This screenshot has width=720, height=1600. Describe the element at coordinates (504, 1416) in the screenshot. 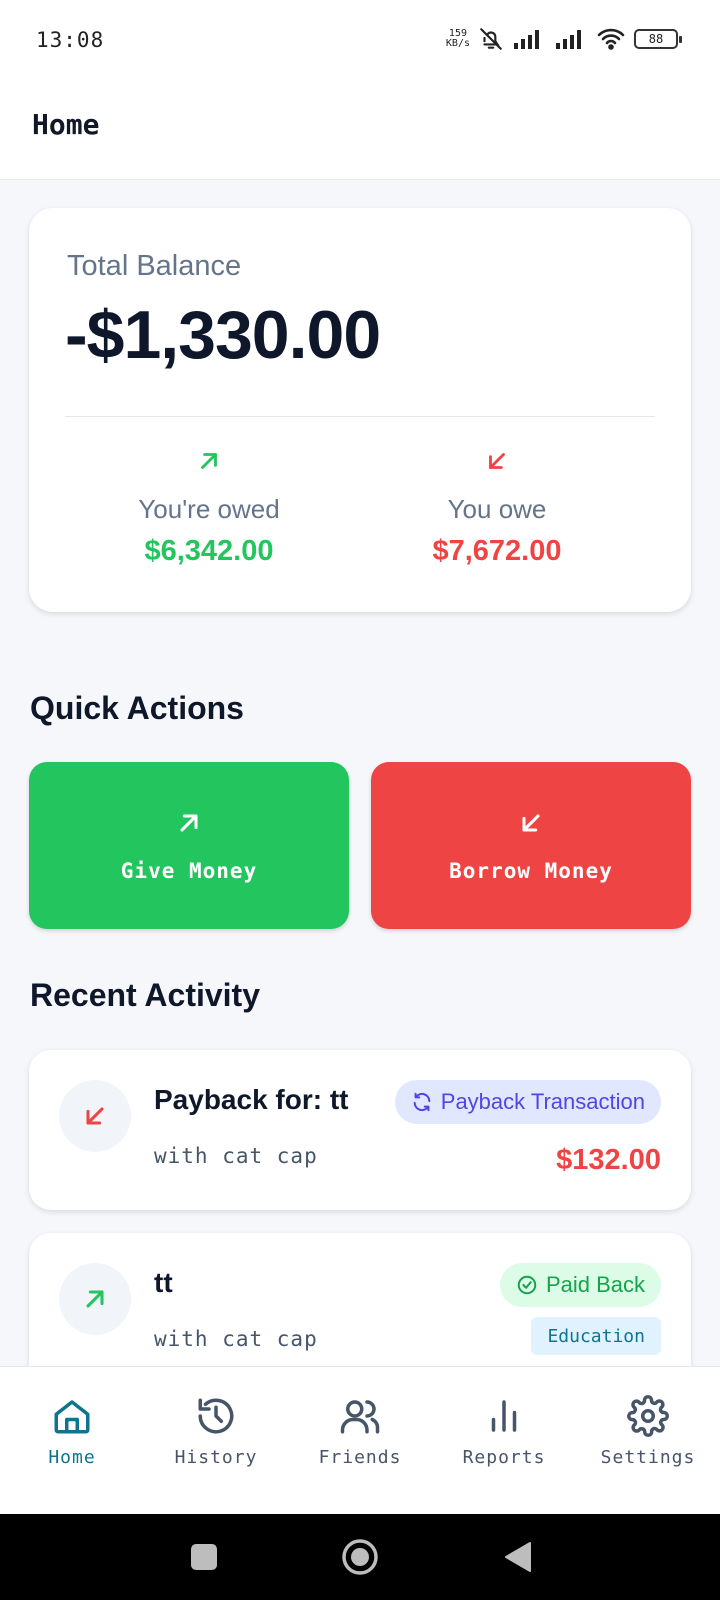

I see `reports-icon` at that location.